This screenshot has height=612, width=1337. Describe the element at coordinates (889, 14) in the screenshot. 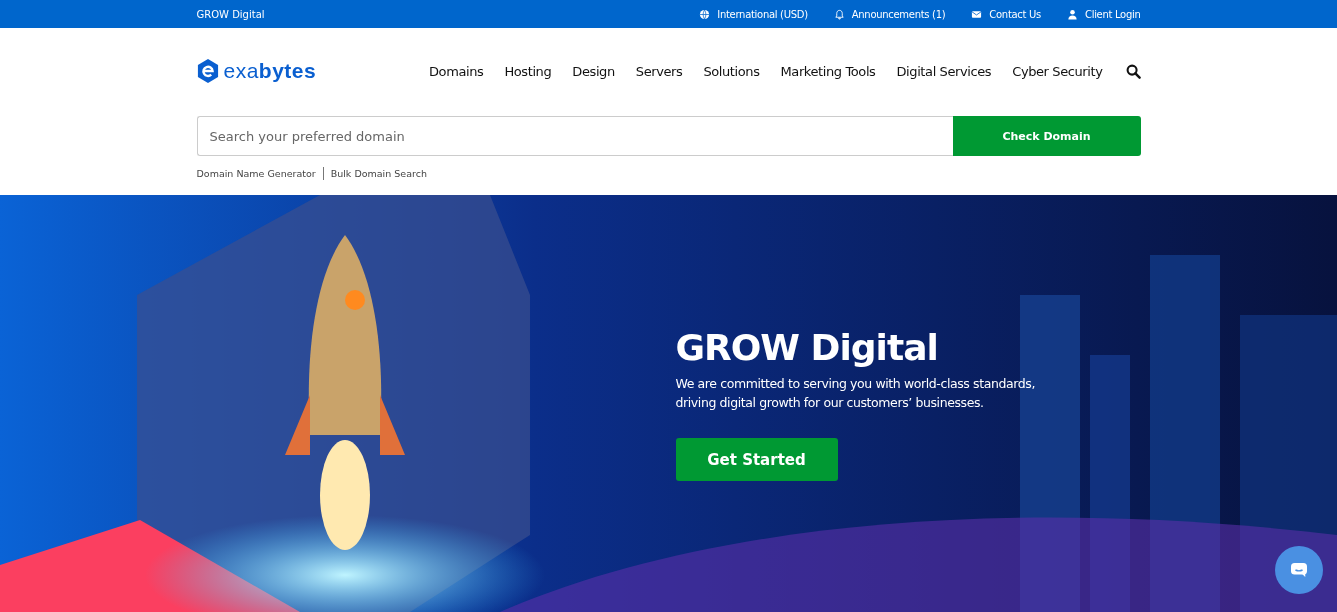

I see `top-link: Announcements (1)` at that location.